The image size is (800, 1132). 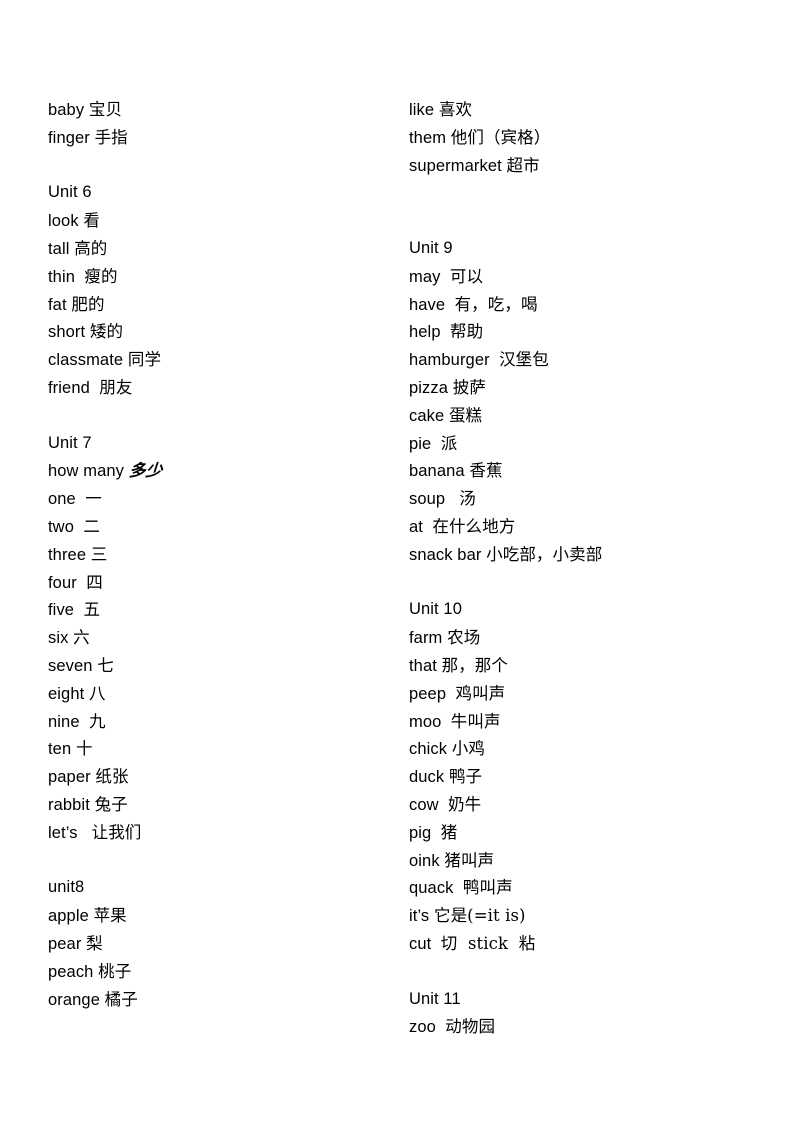 I want to click on entry-english: may, so click(x=425, y=276).